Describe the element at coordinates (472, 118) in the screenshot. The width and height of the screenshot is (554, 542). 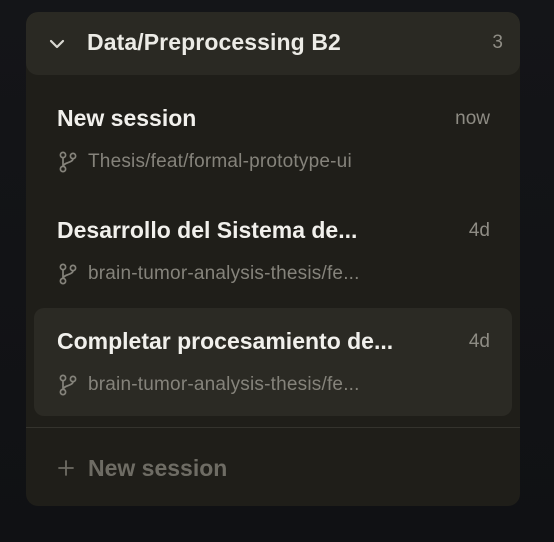
I see `session-time: now` at that location.